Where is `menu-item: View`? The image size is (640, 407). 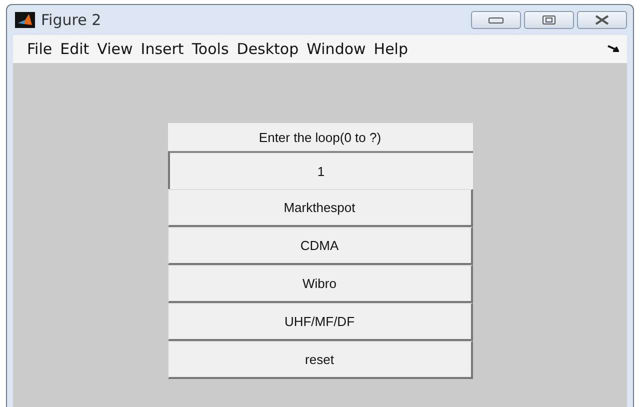 menu-item: View is located at coordinates (115, 49).